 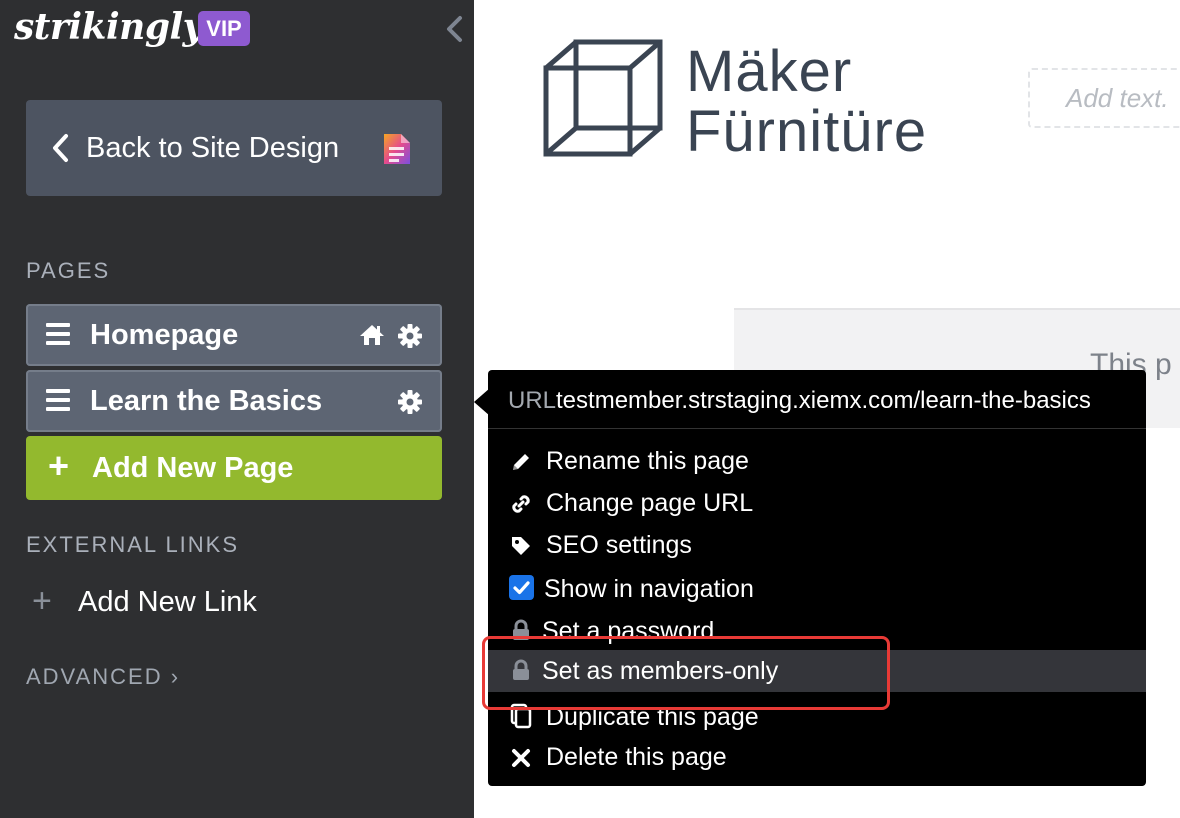 What do you see at coordinates (60, 148) in the screenshot?
I see `chevron-left-icon` at bounding box center [60, 148].